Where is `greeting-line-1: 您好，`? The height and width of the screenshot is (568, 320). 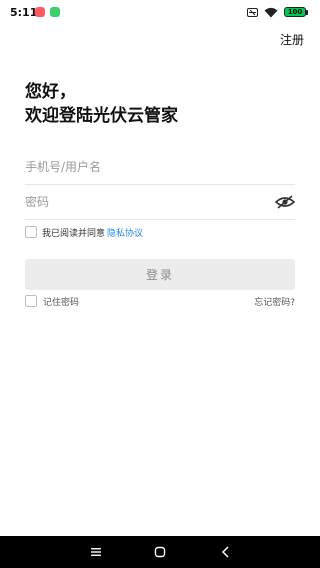
greeting-line-1: 您好， is located at coordinates (50, 92).